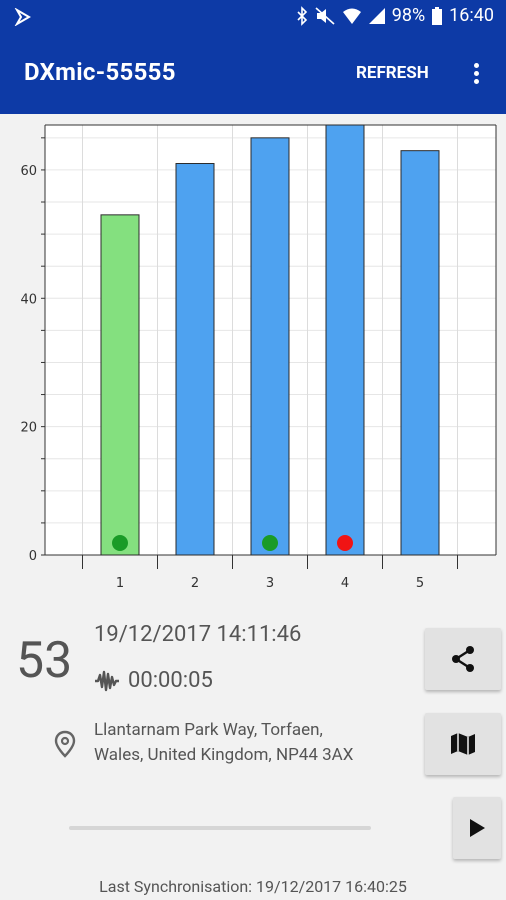  I want to click on signal-icon, so click(376, 15).